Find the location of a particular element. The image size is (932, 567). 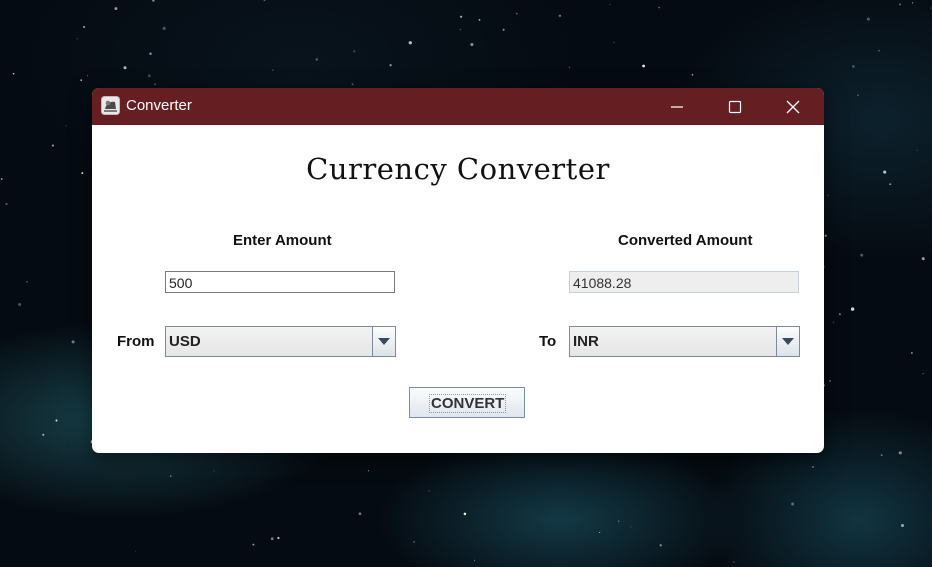

minimize-button is located at coordinates (677, 106).